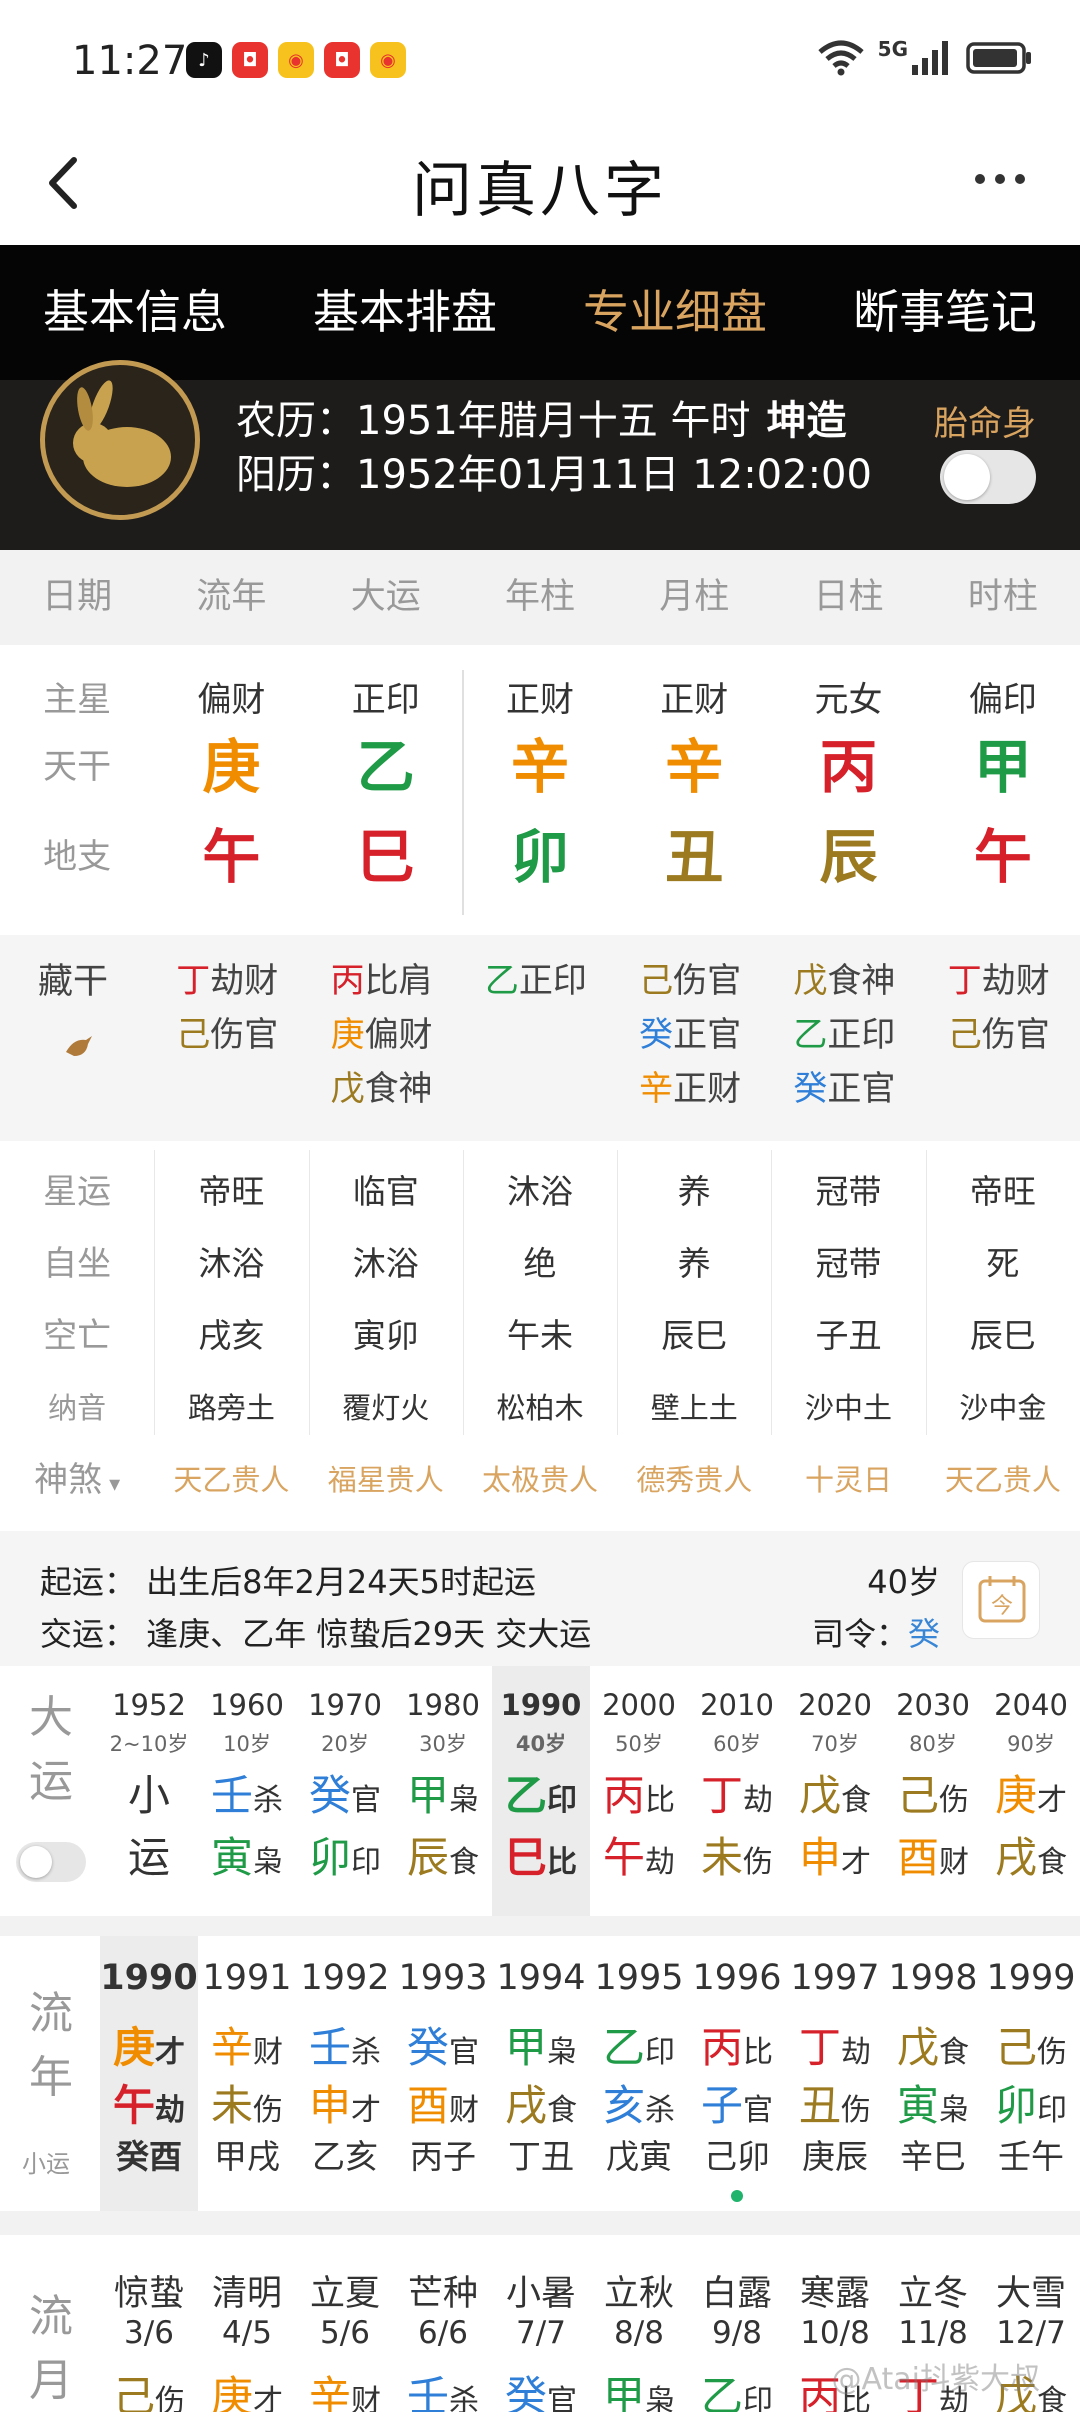 The height and width of the screenshot is (2412, 1080). What do you see at coordinates (541, 1791) in the screenshot?
I see `dayun-item: 1990 40岁 乙印 巳比` at bounding box center [541, 1791].